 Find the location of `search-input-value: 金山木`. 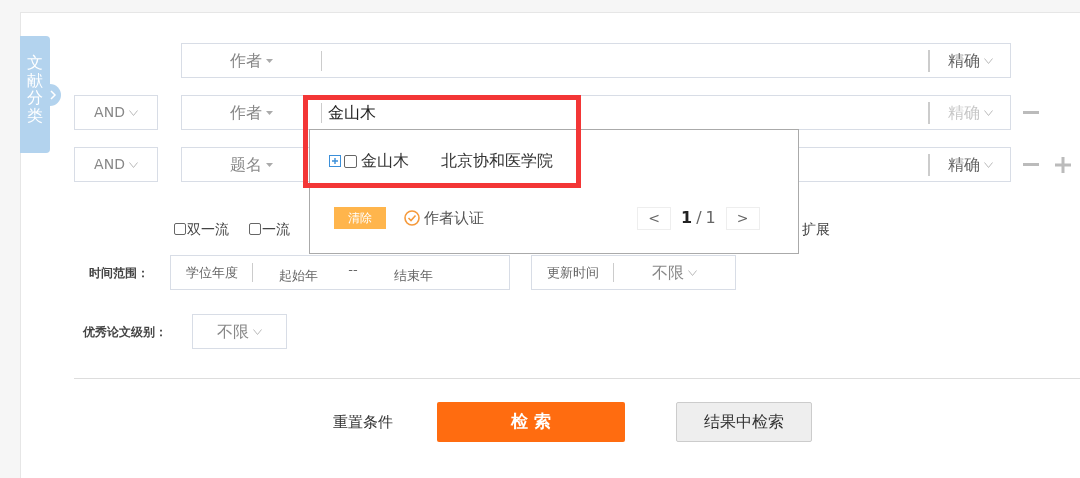

search-input-value: 金山木 is located at coordinates (352, 112).